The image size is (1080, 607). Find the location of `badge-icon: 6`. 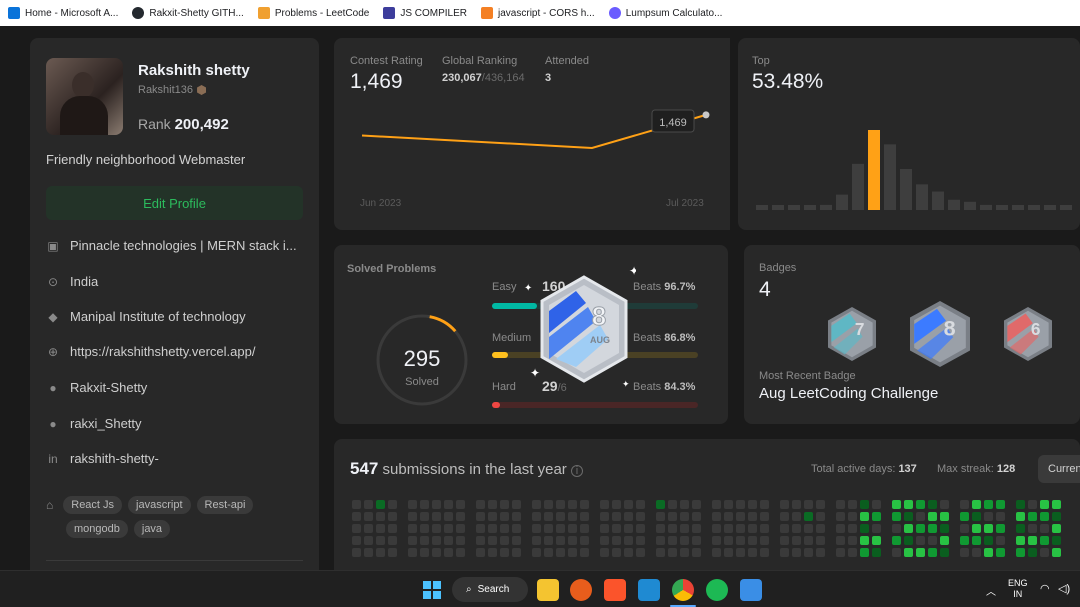

badge-icon: 6 is located at coordinates (1028, 334).